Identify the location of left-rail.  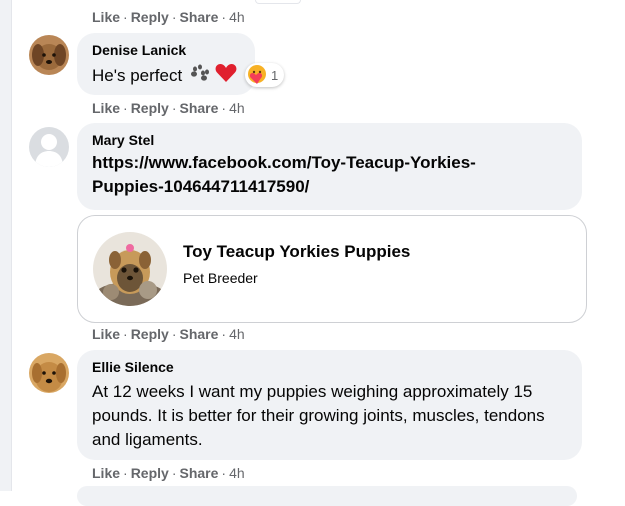
(6, 245).